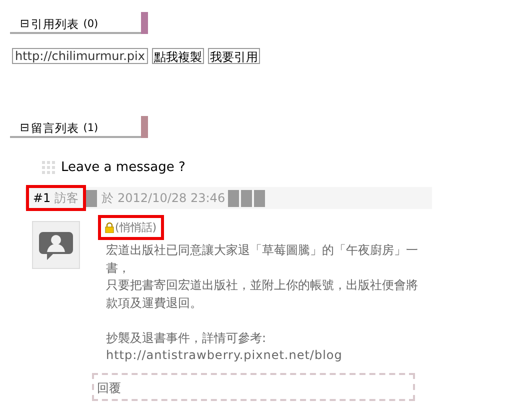  What do you see at coordinates (48, 167) in the screenshot?
I see `grid-icon` at bounding box center [48, 167].